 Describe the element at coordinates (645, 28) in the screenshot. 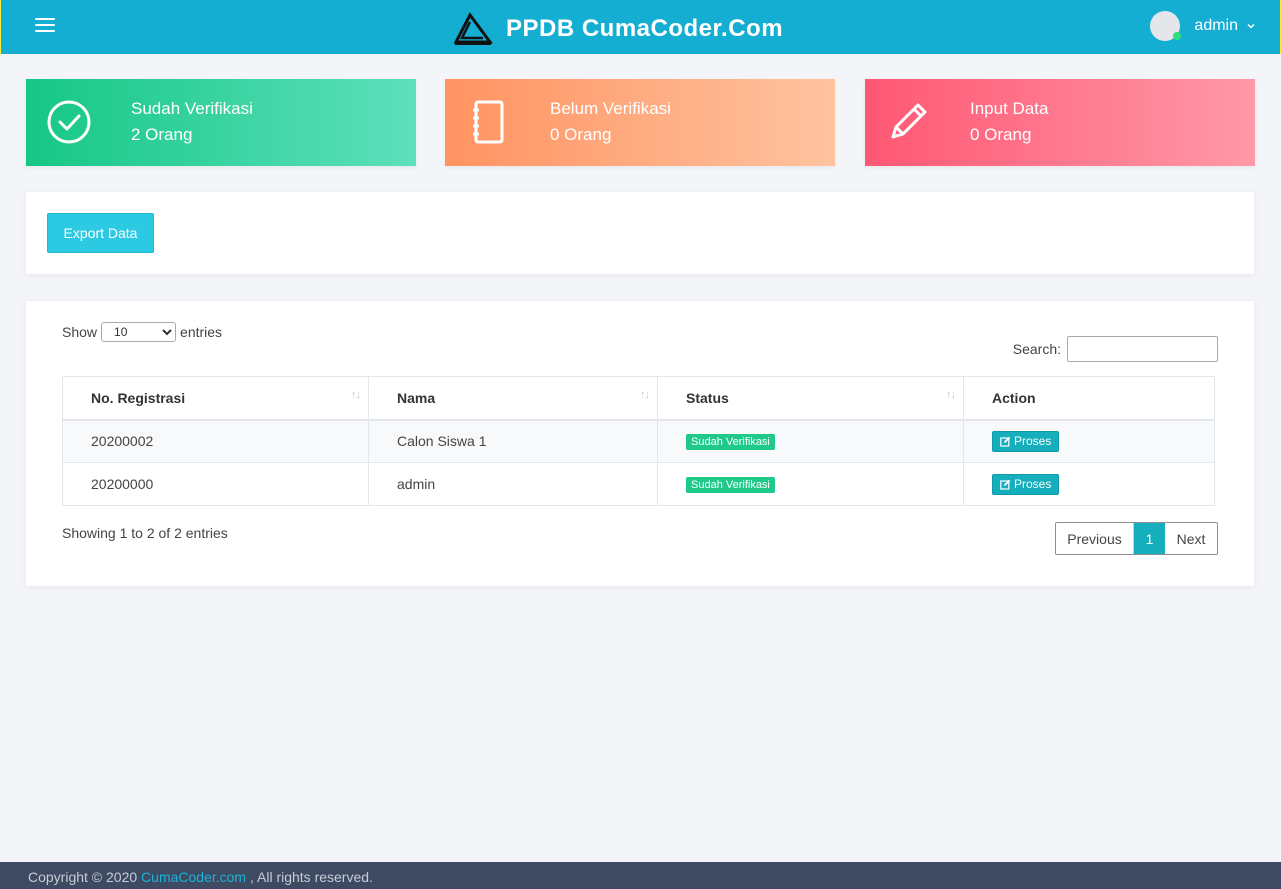

I see `brand-title: PPDB CumaCoder.Com` at that location.